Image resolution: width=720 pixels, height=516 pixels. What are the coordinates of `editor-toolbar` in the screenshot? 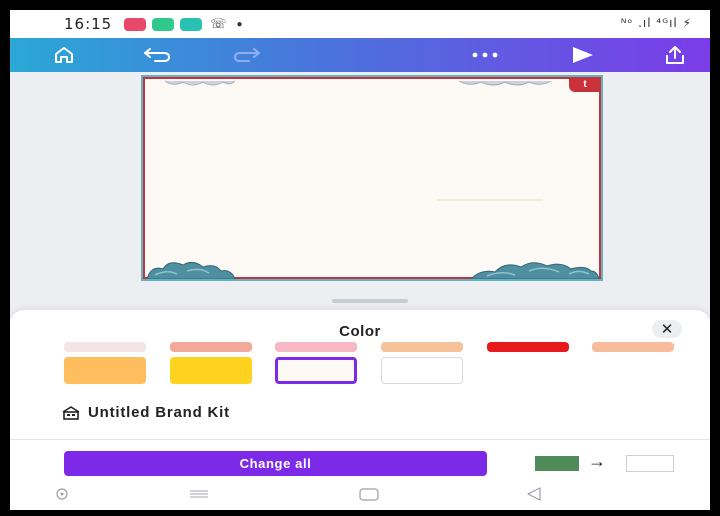 It's located at (360, 55).